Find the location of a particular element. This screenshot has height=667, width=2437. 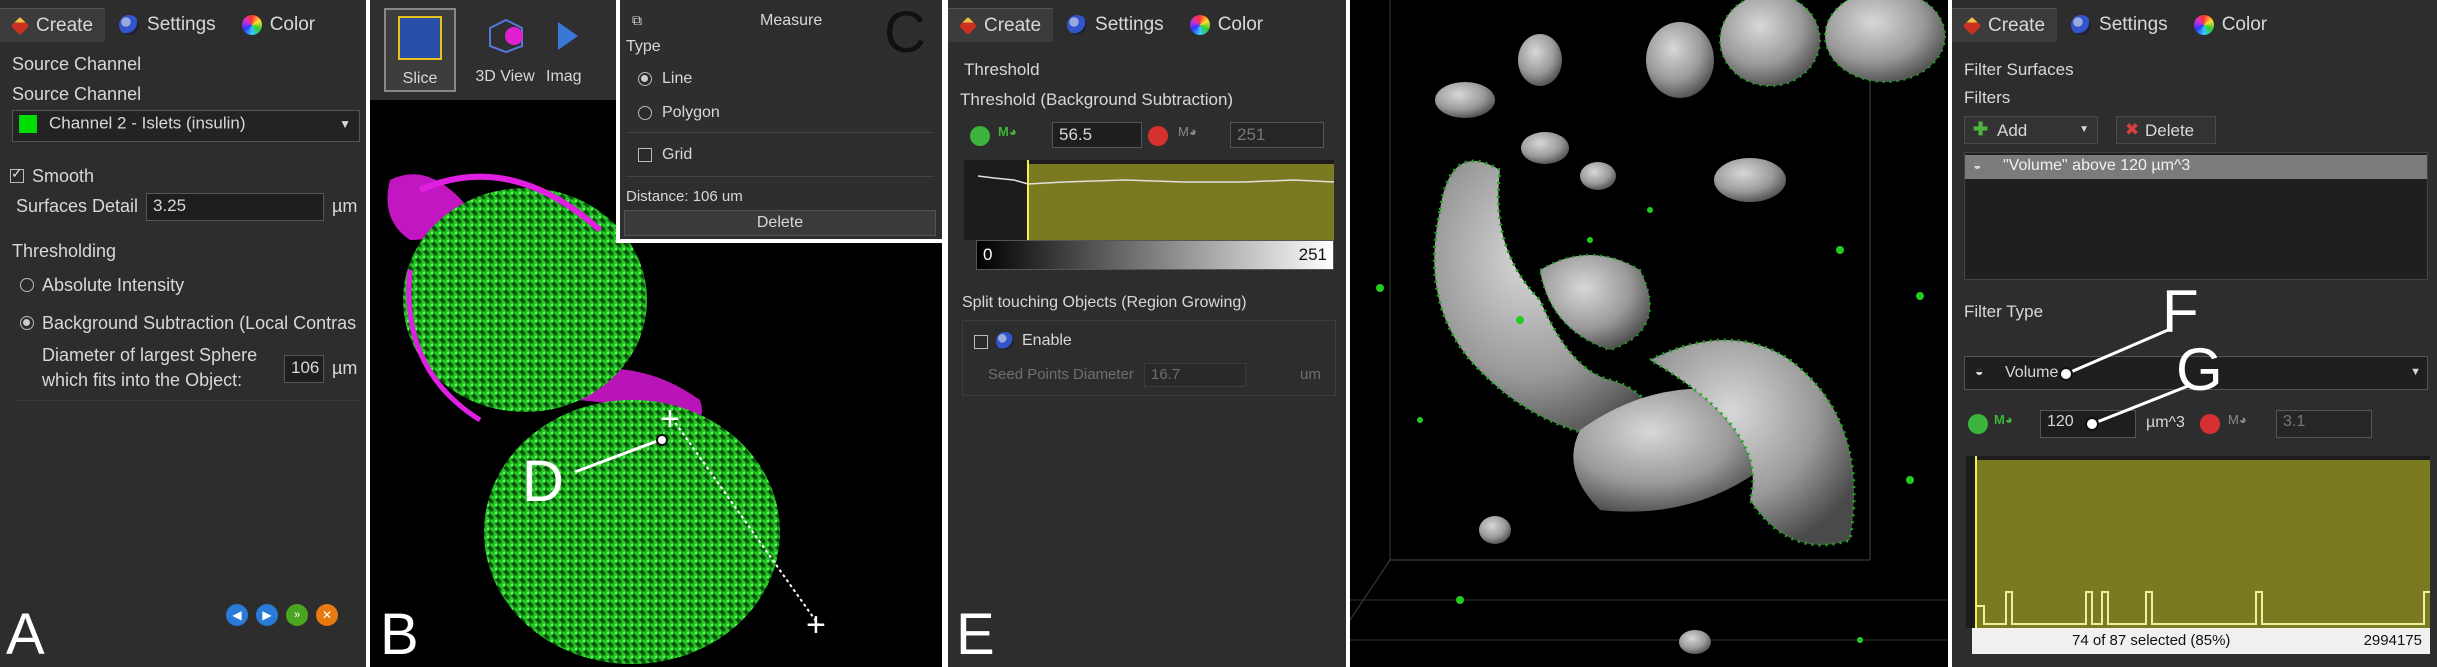

surfaces-detail-unit: µm is located at coordinates (345, 206).